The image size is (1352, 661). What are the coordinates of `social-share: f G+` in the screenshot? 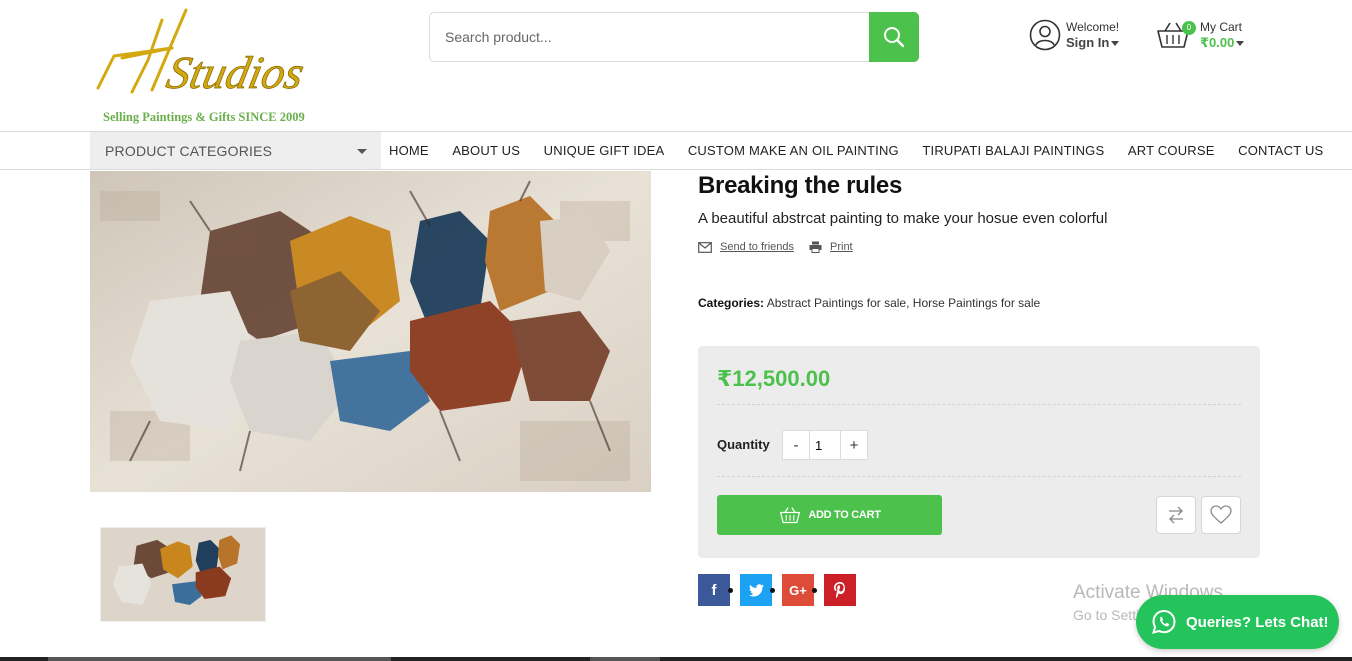 It's located at (782, 590).